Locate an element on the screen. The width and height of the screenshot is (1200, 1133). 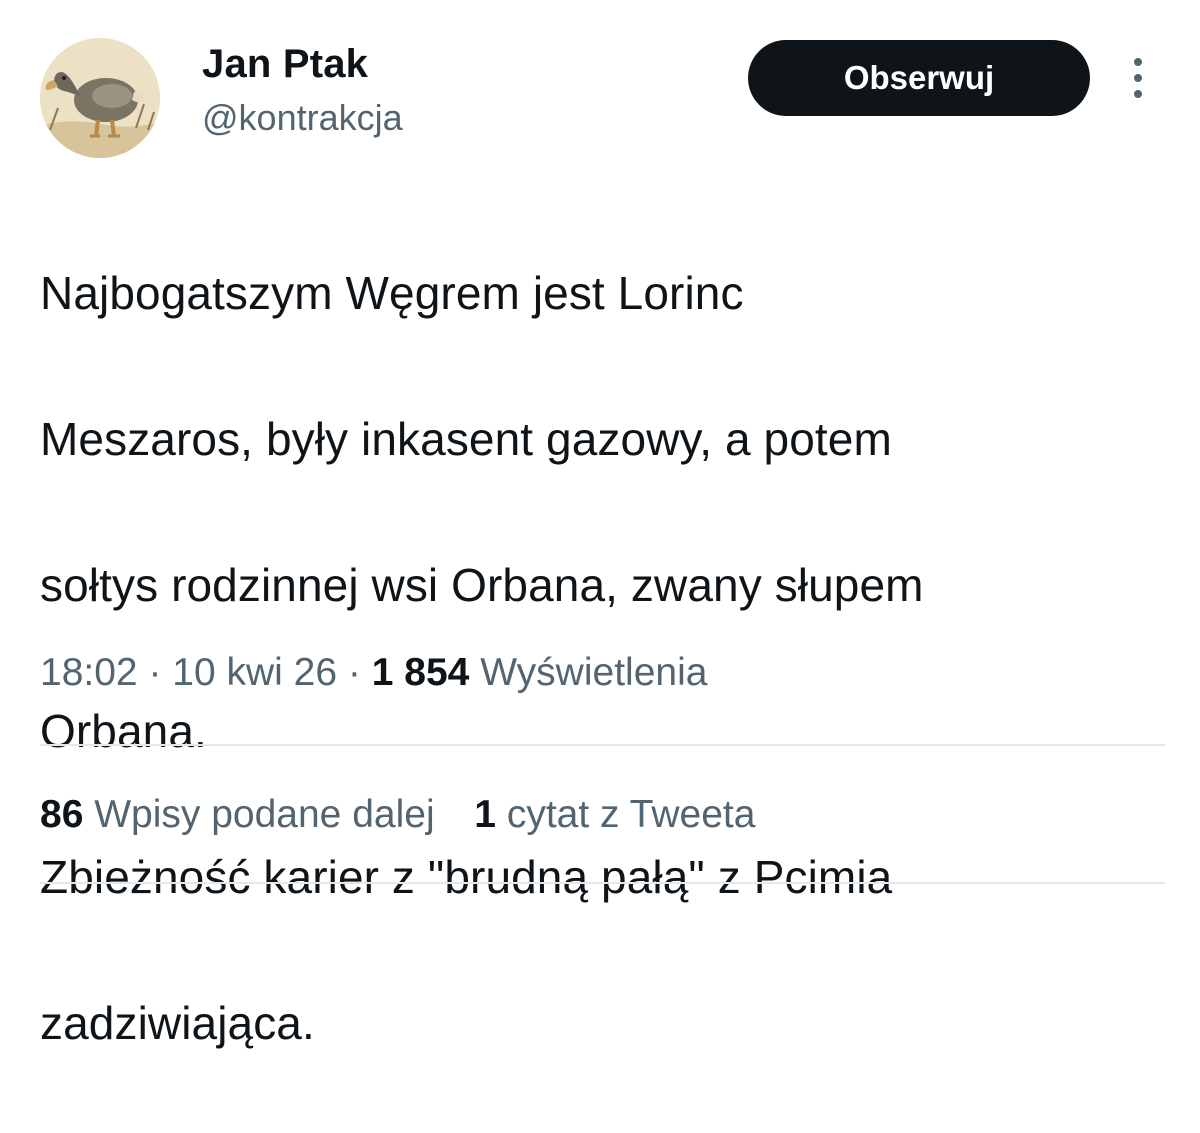
dodo-bird-icon is located at coordinates (100, 98).